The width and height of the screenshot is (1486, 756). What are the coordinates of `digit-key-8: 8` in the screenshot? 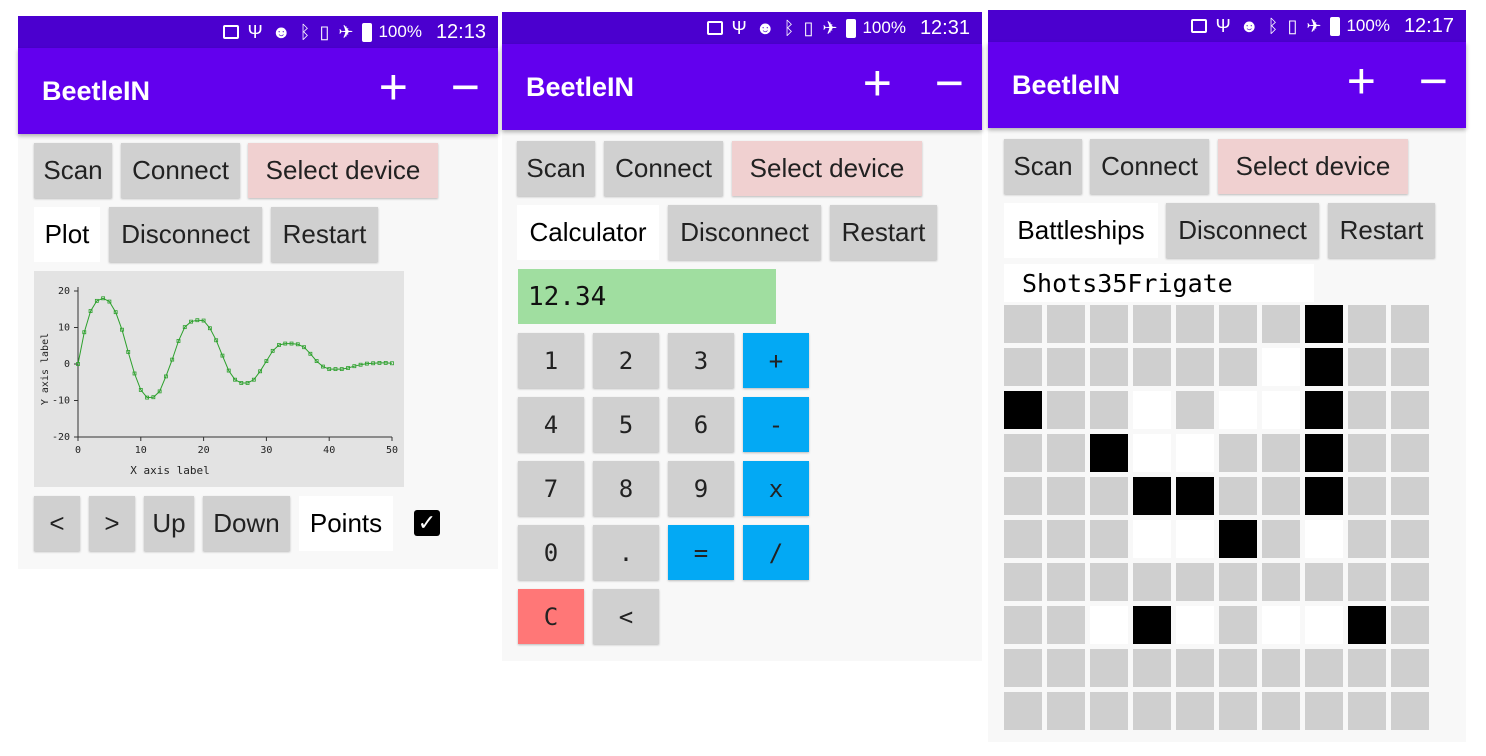 It's located at (626, 488).